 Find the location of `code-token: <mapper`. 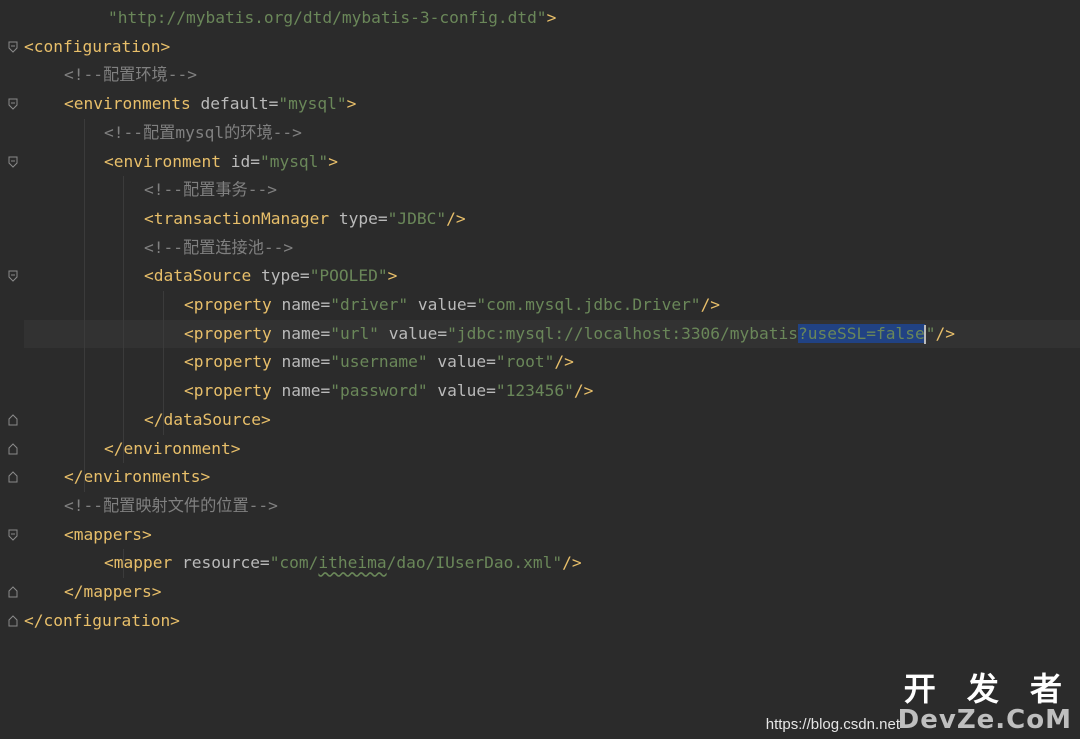

code-token: <mapper is located at coordinates (143, 563).